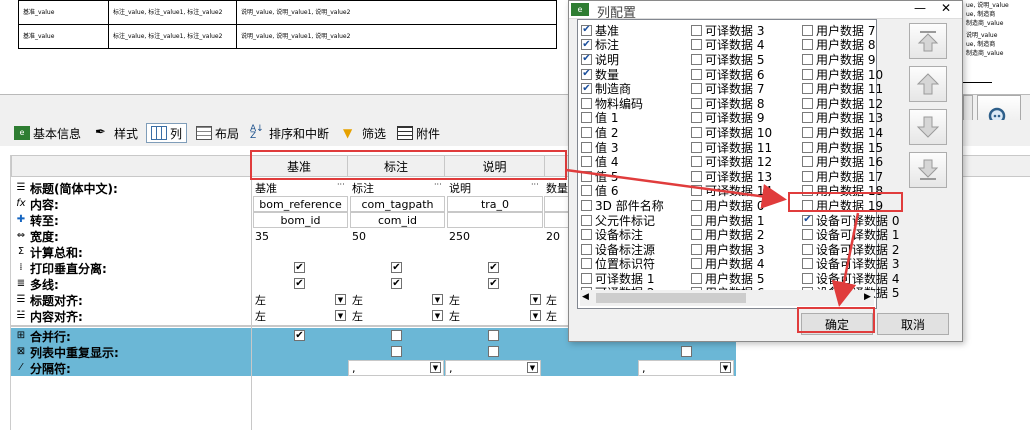 The height and width of the screenshot is (430, 1030). Describe the element at coordinates (727, 298) in the screenshot. I see `horizontal-scrollbar: ◀ ▶` at that location.